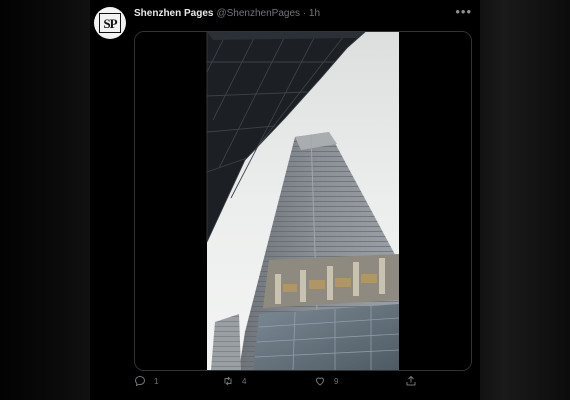  I want to click on avatar-logo: SP, so click(110, 23).